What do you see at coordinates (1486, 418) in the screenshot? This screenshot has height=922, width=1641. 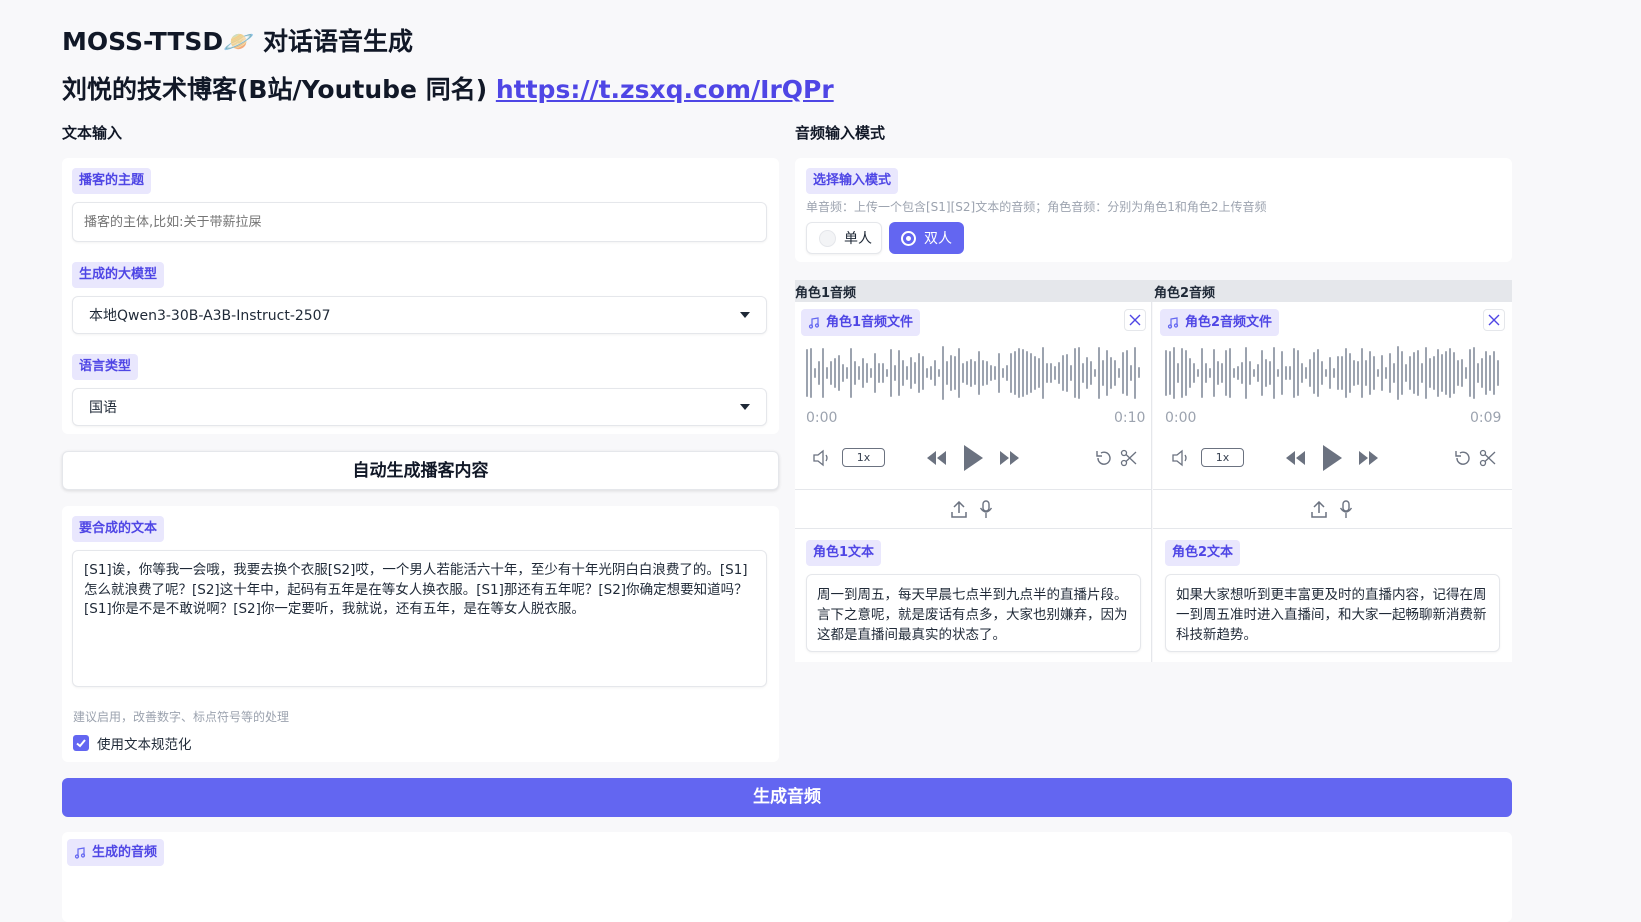 I see `role2-time-end: 0:09` at bounding box center [1486, 418].